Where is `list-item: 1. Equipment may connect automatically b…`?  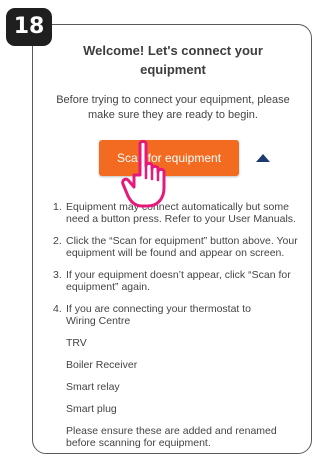
list-item: 1. Equipment may connect automatically b… is located at coordinates (177, 213).